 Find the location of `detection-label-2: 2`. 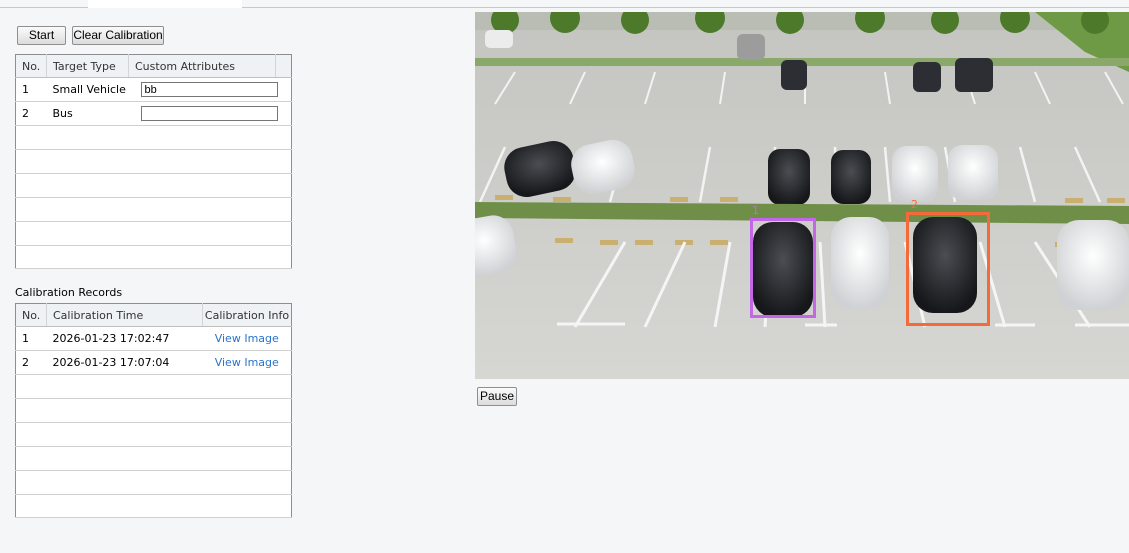

detection-label-2: 2 is located at coordinates (914, 204).